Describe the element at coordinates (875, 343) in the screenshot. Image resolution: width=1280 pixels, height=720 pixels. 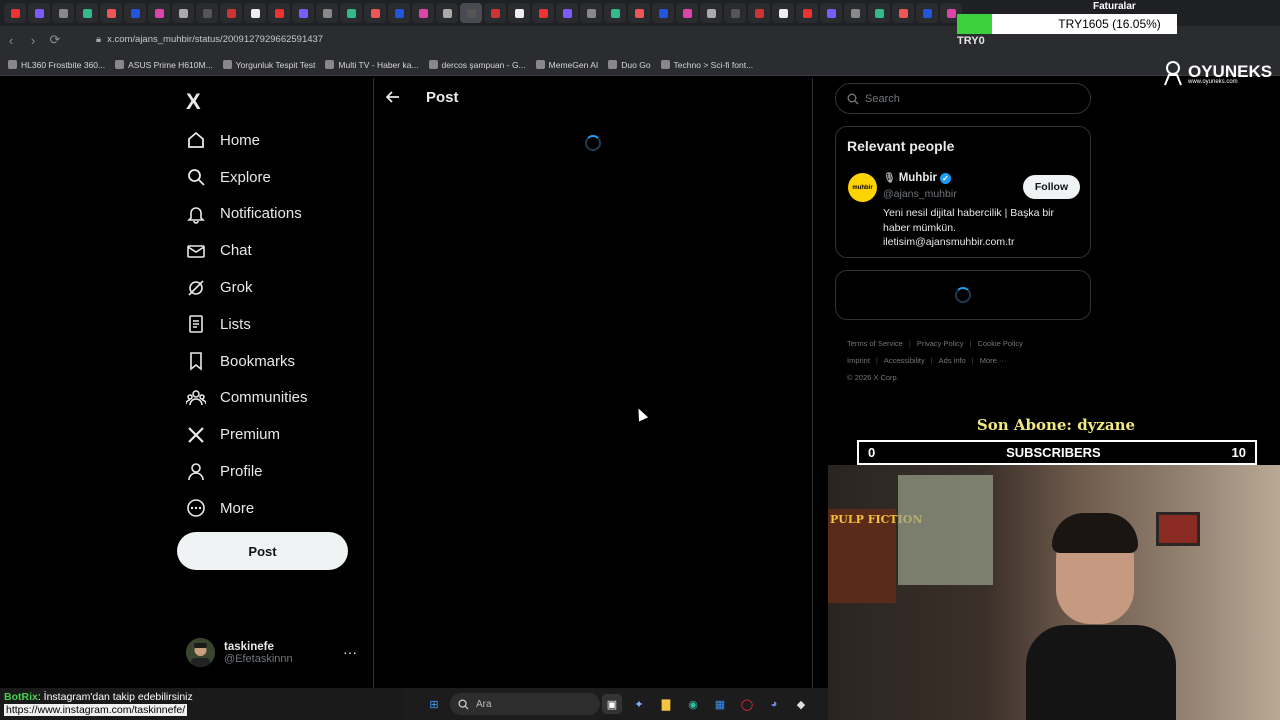
I see `footer-link: Terms of Service` at that location.